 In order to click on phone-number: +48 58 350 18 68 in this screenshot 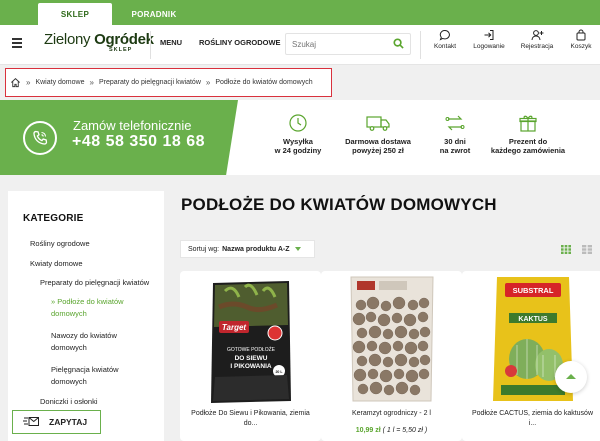, I will do `click(138, 142)`.